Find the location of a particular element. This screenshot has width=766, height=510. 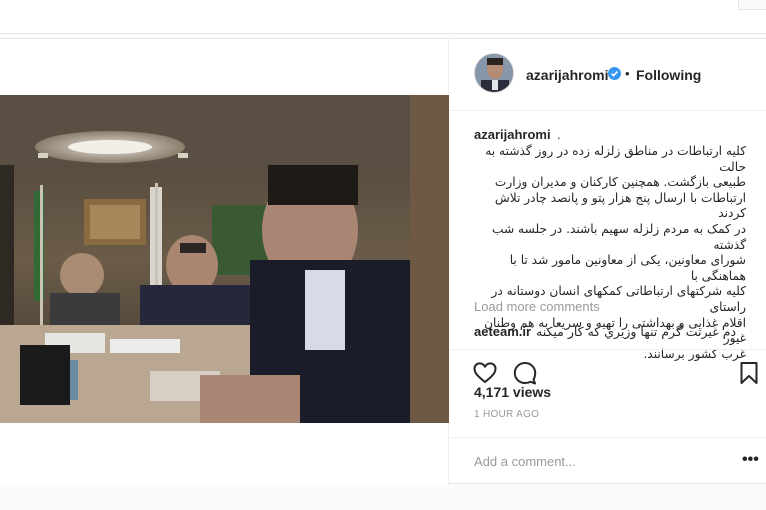

heart-icon is located at coordinates (485, 373).